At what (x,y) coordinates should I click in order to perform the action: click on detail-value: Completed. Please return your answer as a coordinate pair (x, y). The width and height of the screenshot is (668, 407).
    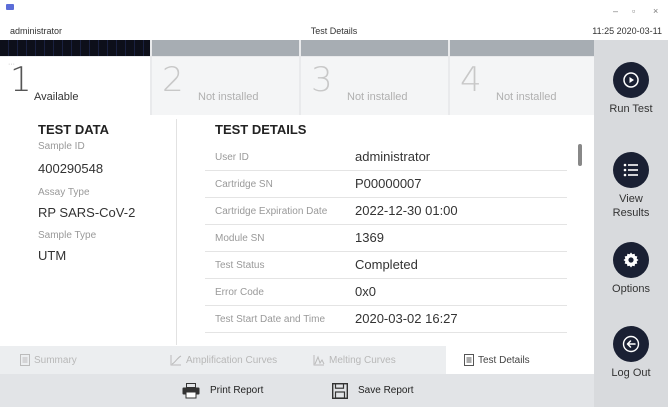
    Looking at the image, I should click on (386, 264).